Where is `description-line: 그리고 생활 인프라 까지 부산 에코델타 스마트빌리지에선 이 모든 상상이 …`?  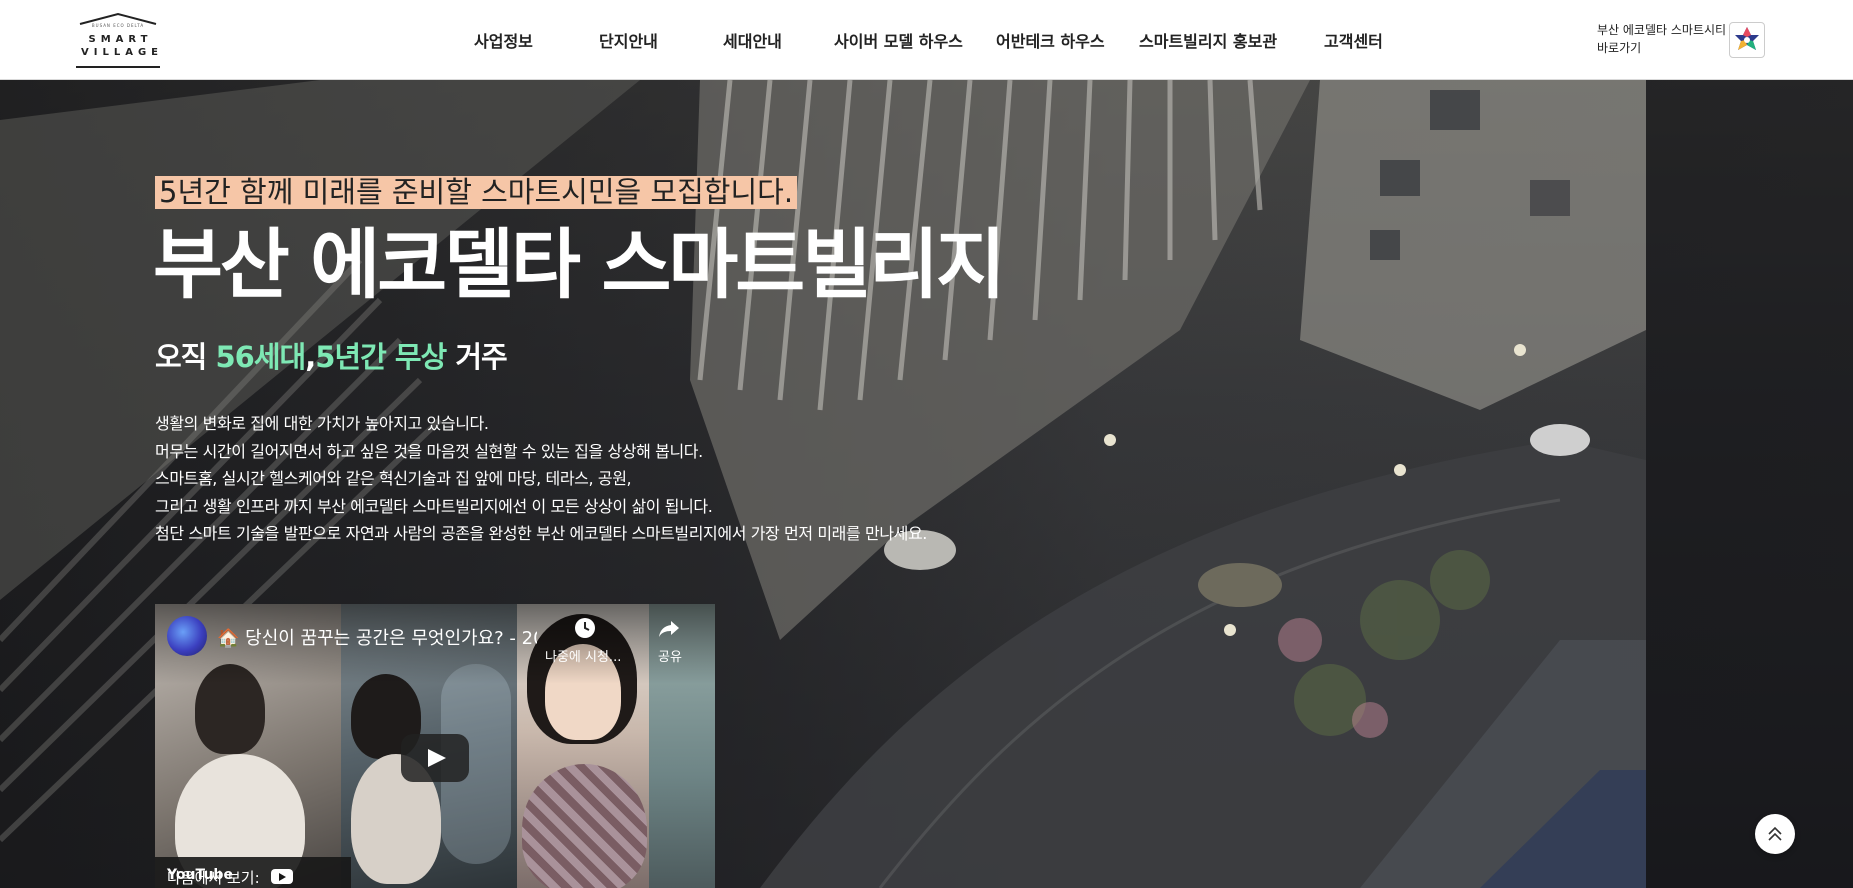 description-line: 그리고 생활 인프라 까지 부산 에코델타 스마트빌리지에선 이 모든 상상이 … is located at coordinates (434, 506).